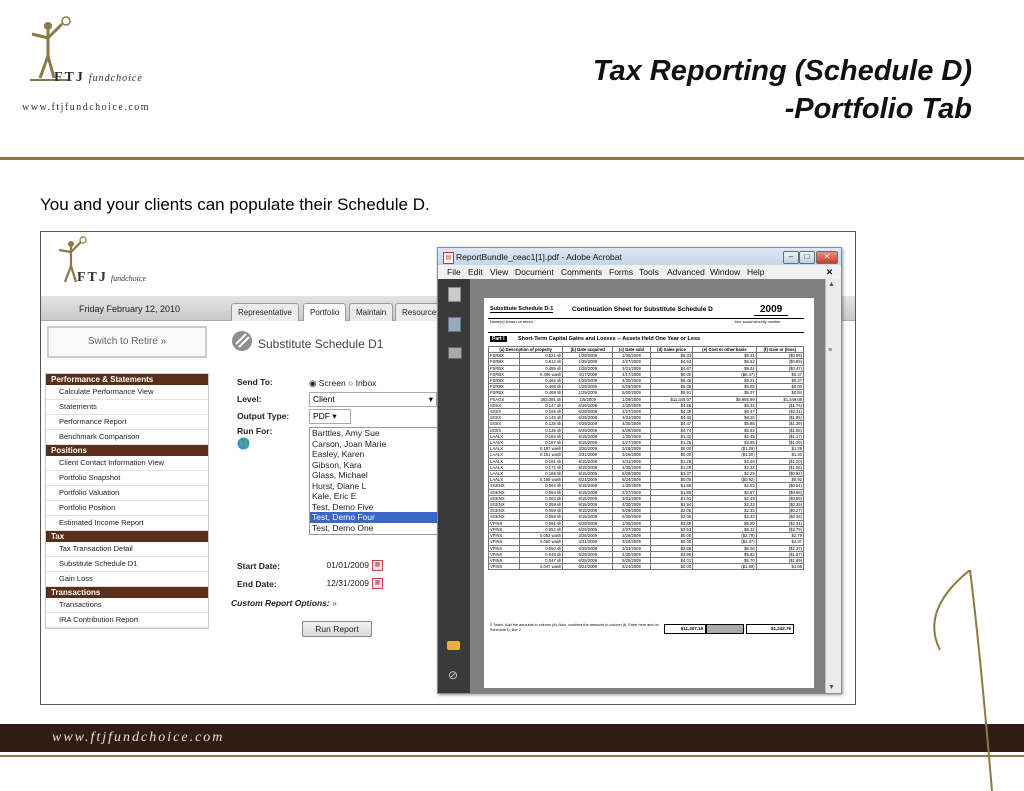 This screenshot has height=791, width=1024. Describe the element at coordinates (284, 603) in the screenshot. I see `custom-report-options-toggle: Custom Report Options: »` at that location.